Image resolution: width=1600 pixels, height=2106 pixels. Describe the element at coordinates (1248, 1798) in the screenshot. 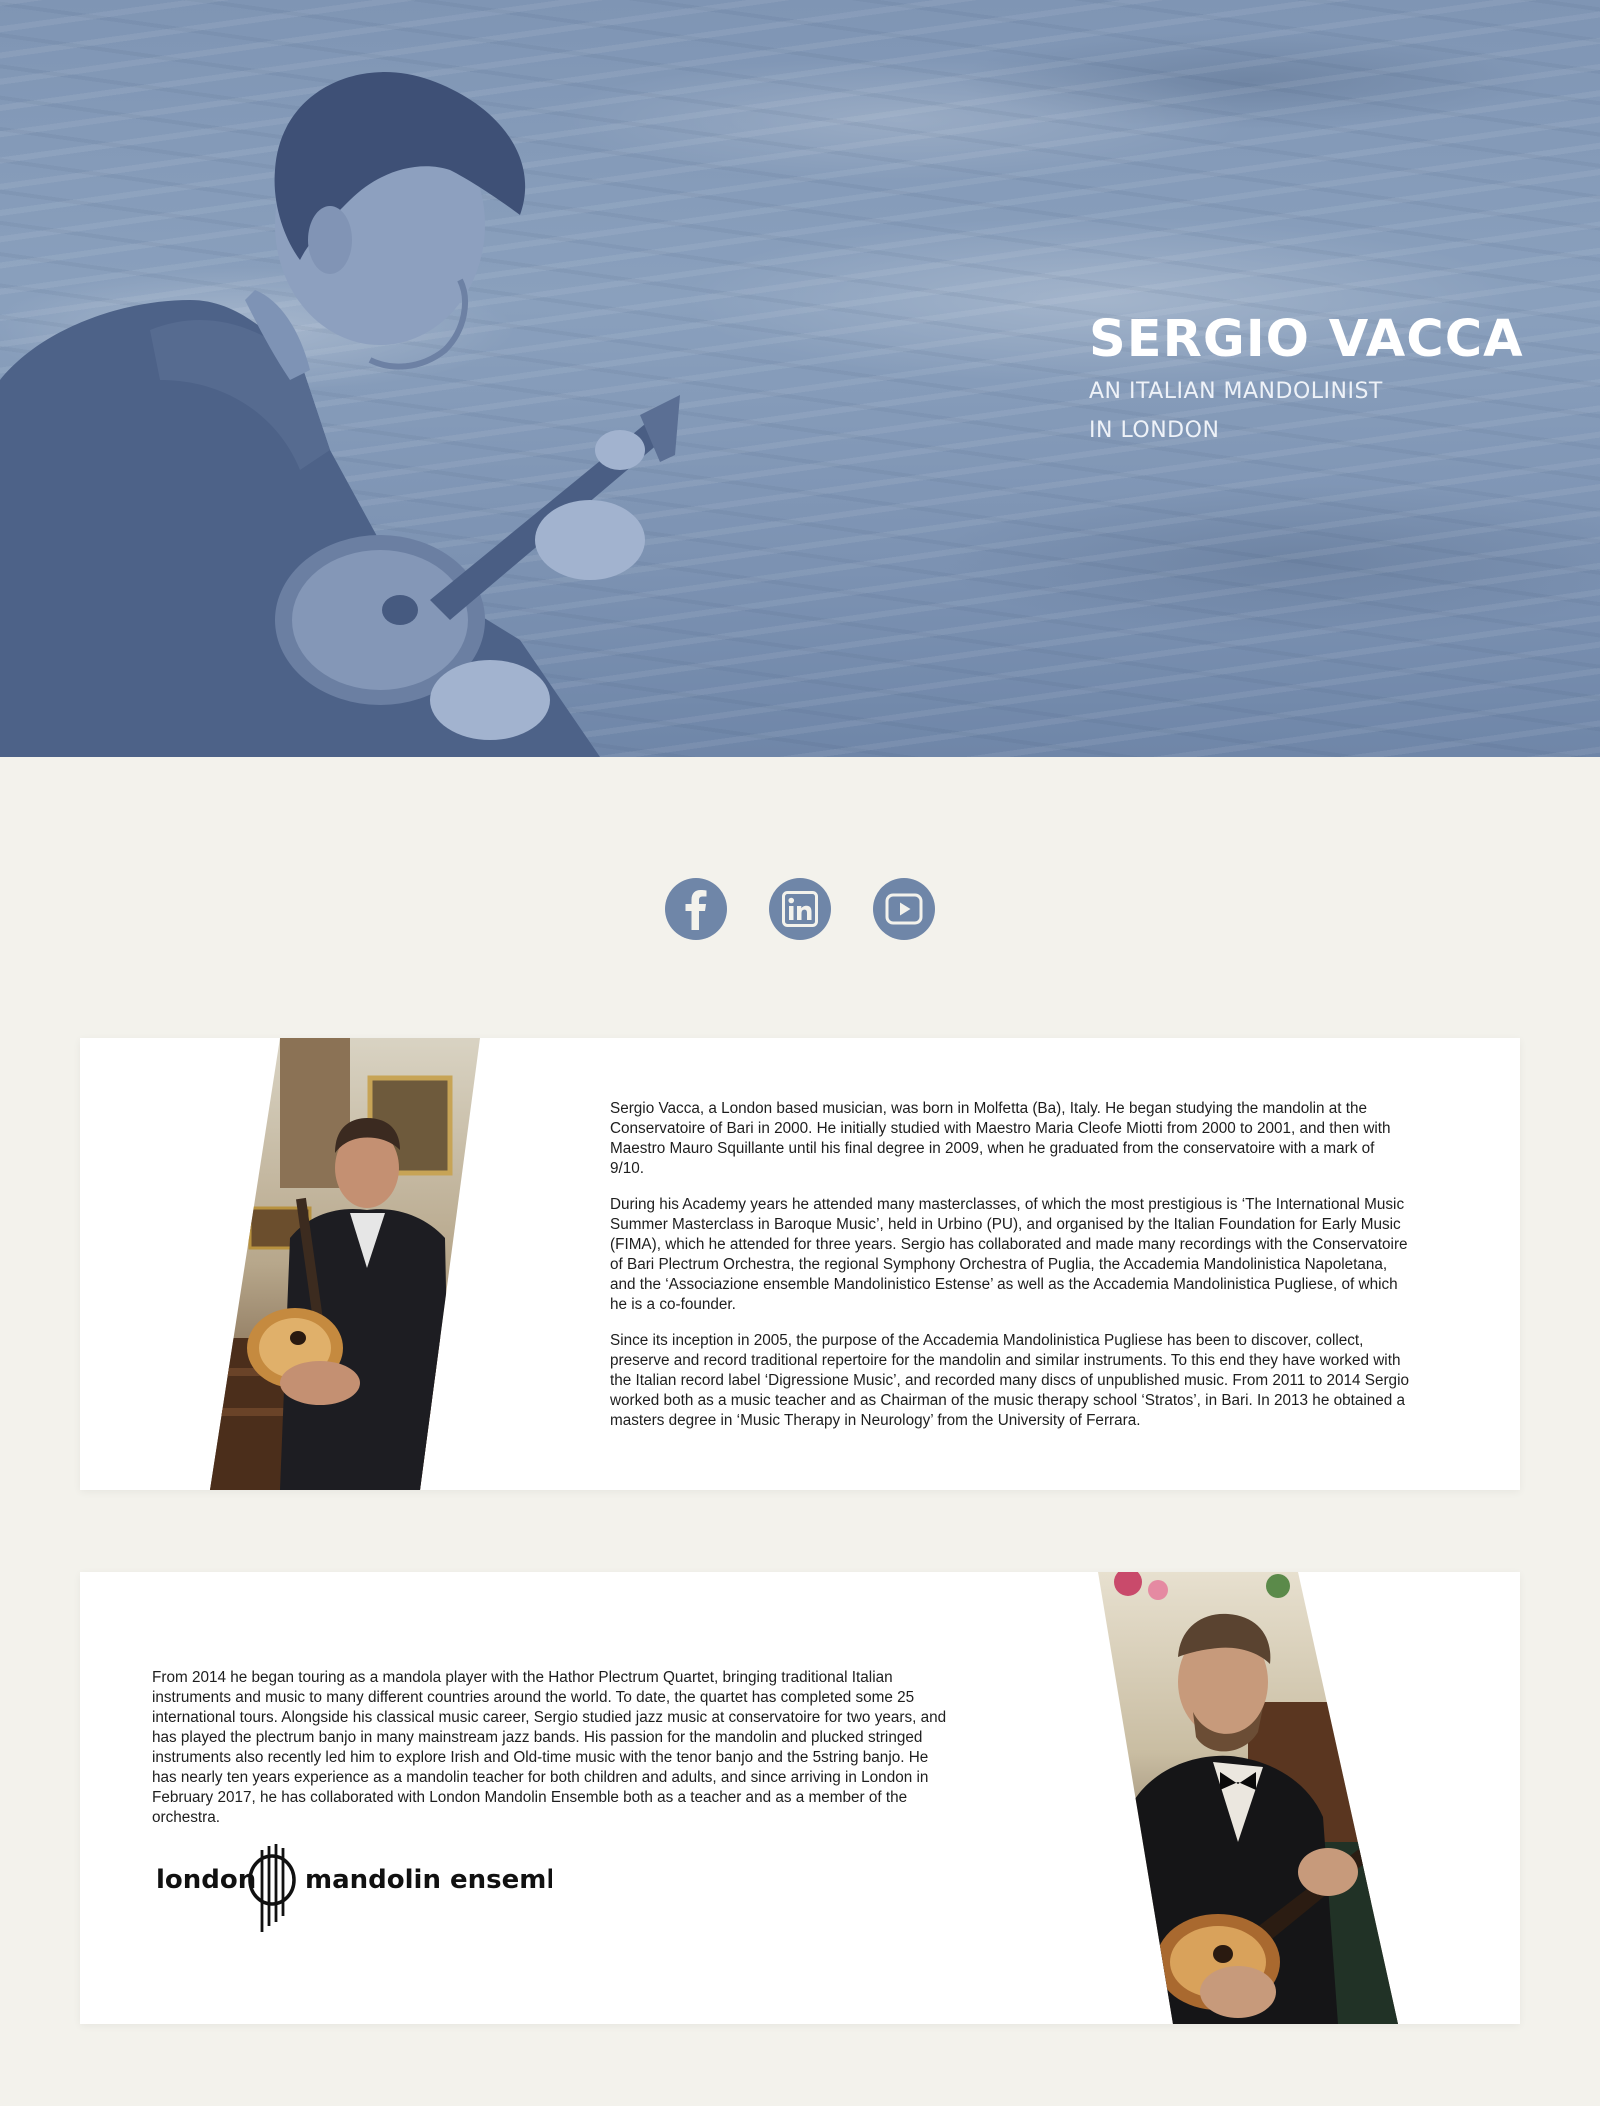

I see `bio-photo-performing-tuxedo` at that location.